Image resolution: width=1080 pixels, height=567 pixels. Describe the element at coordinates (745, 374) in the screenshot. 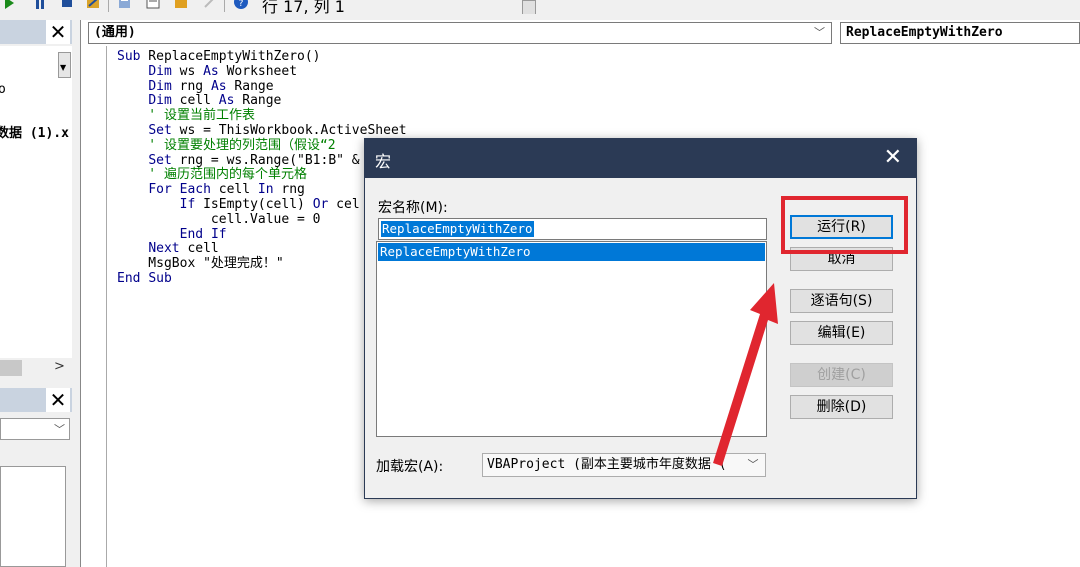

I see `annotation-arrow-icon` at that location.